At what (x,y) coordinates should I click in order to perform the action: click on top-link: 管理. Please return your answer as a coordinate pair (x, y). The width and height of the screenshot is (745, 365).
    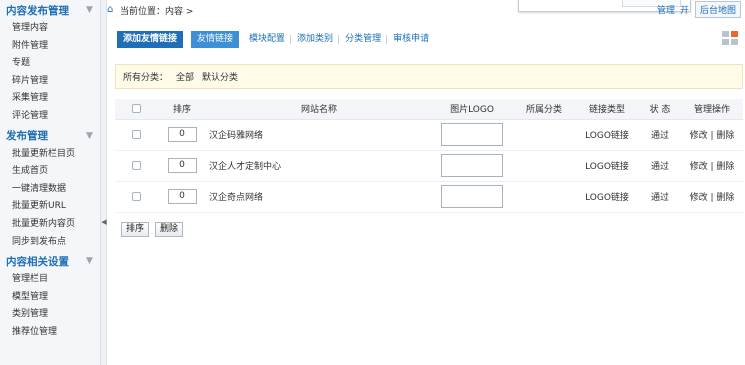
    Looking at the image, I should click on (666, 9).